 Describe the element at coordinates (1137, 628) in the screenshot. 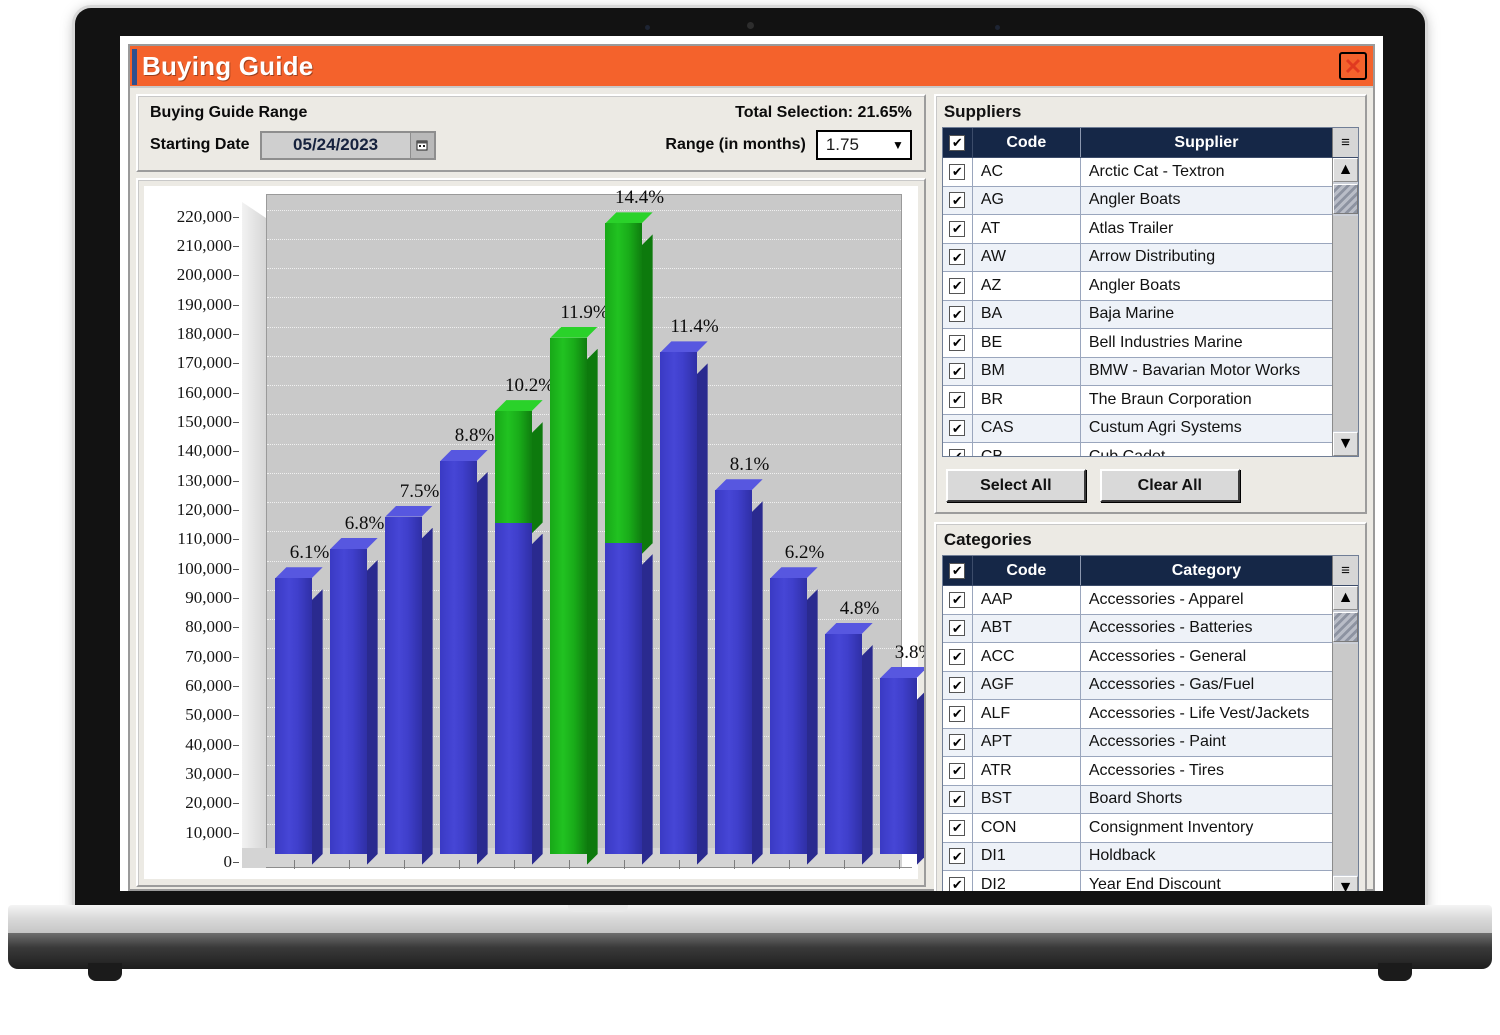

I see `table-row: ✔ ABT Accessories - Batteries` at that location.